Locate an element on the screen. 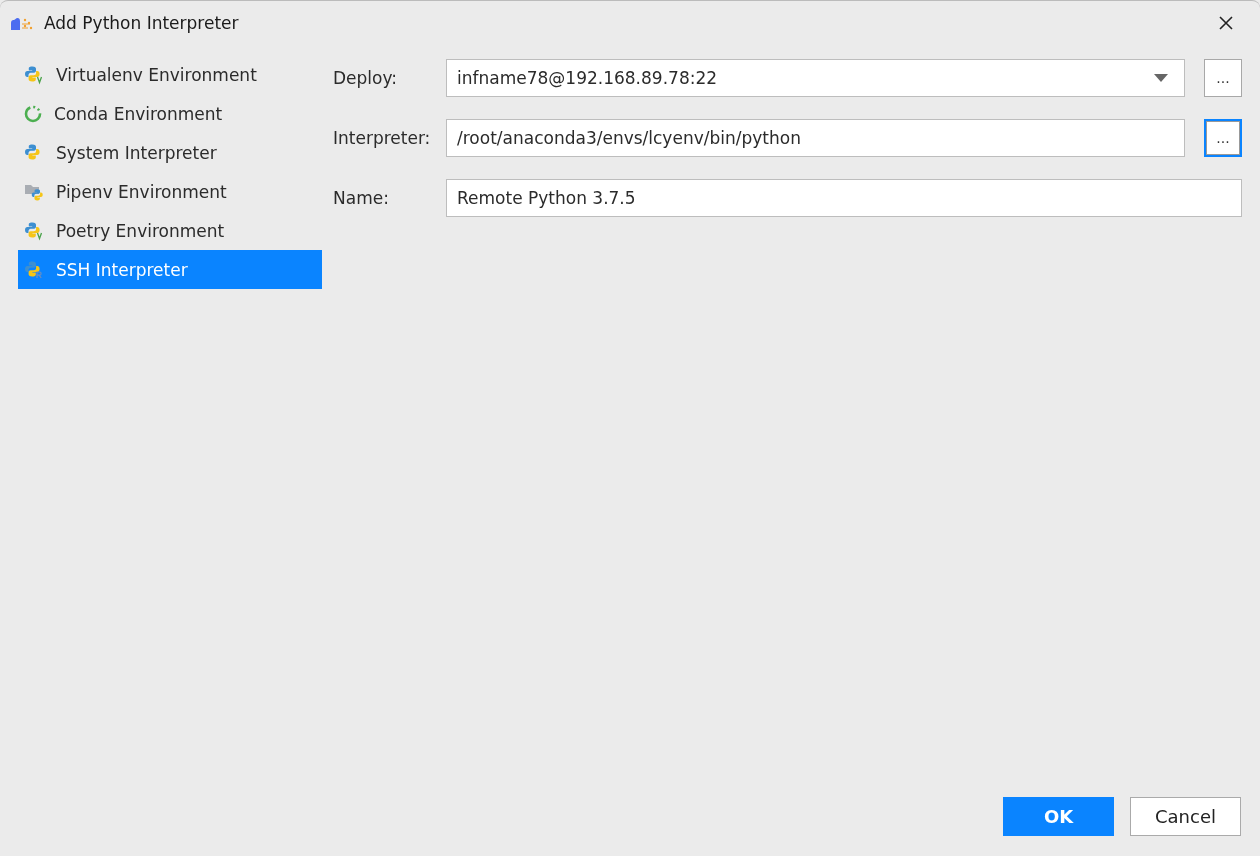  field-label: Interpreter: is located at coordinates (382, 138).